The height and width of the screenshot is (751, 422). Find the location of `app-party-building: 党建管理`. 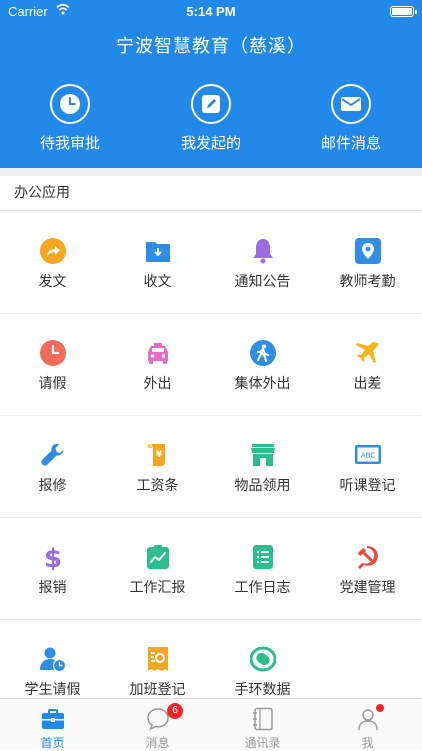

app-party-building: 党建管理 is located at coordinates (367, 569).